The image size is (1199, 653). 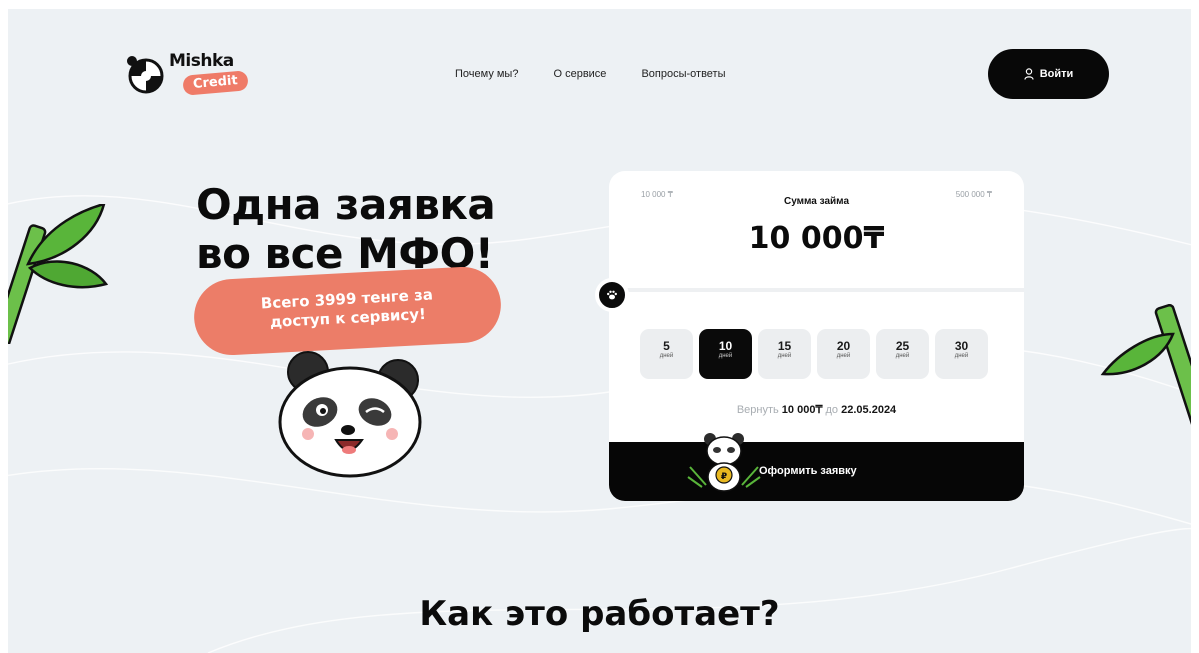 What do you see at coordinates (145, 75) in the screenshot?
I see `panda-logo-icon` at bounding box center [145, 75].